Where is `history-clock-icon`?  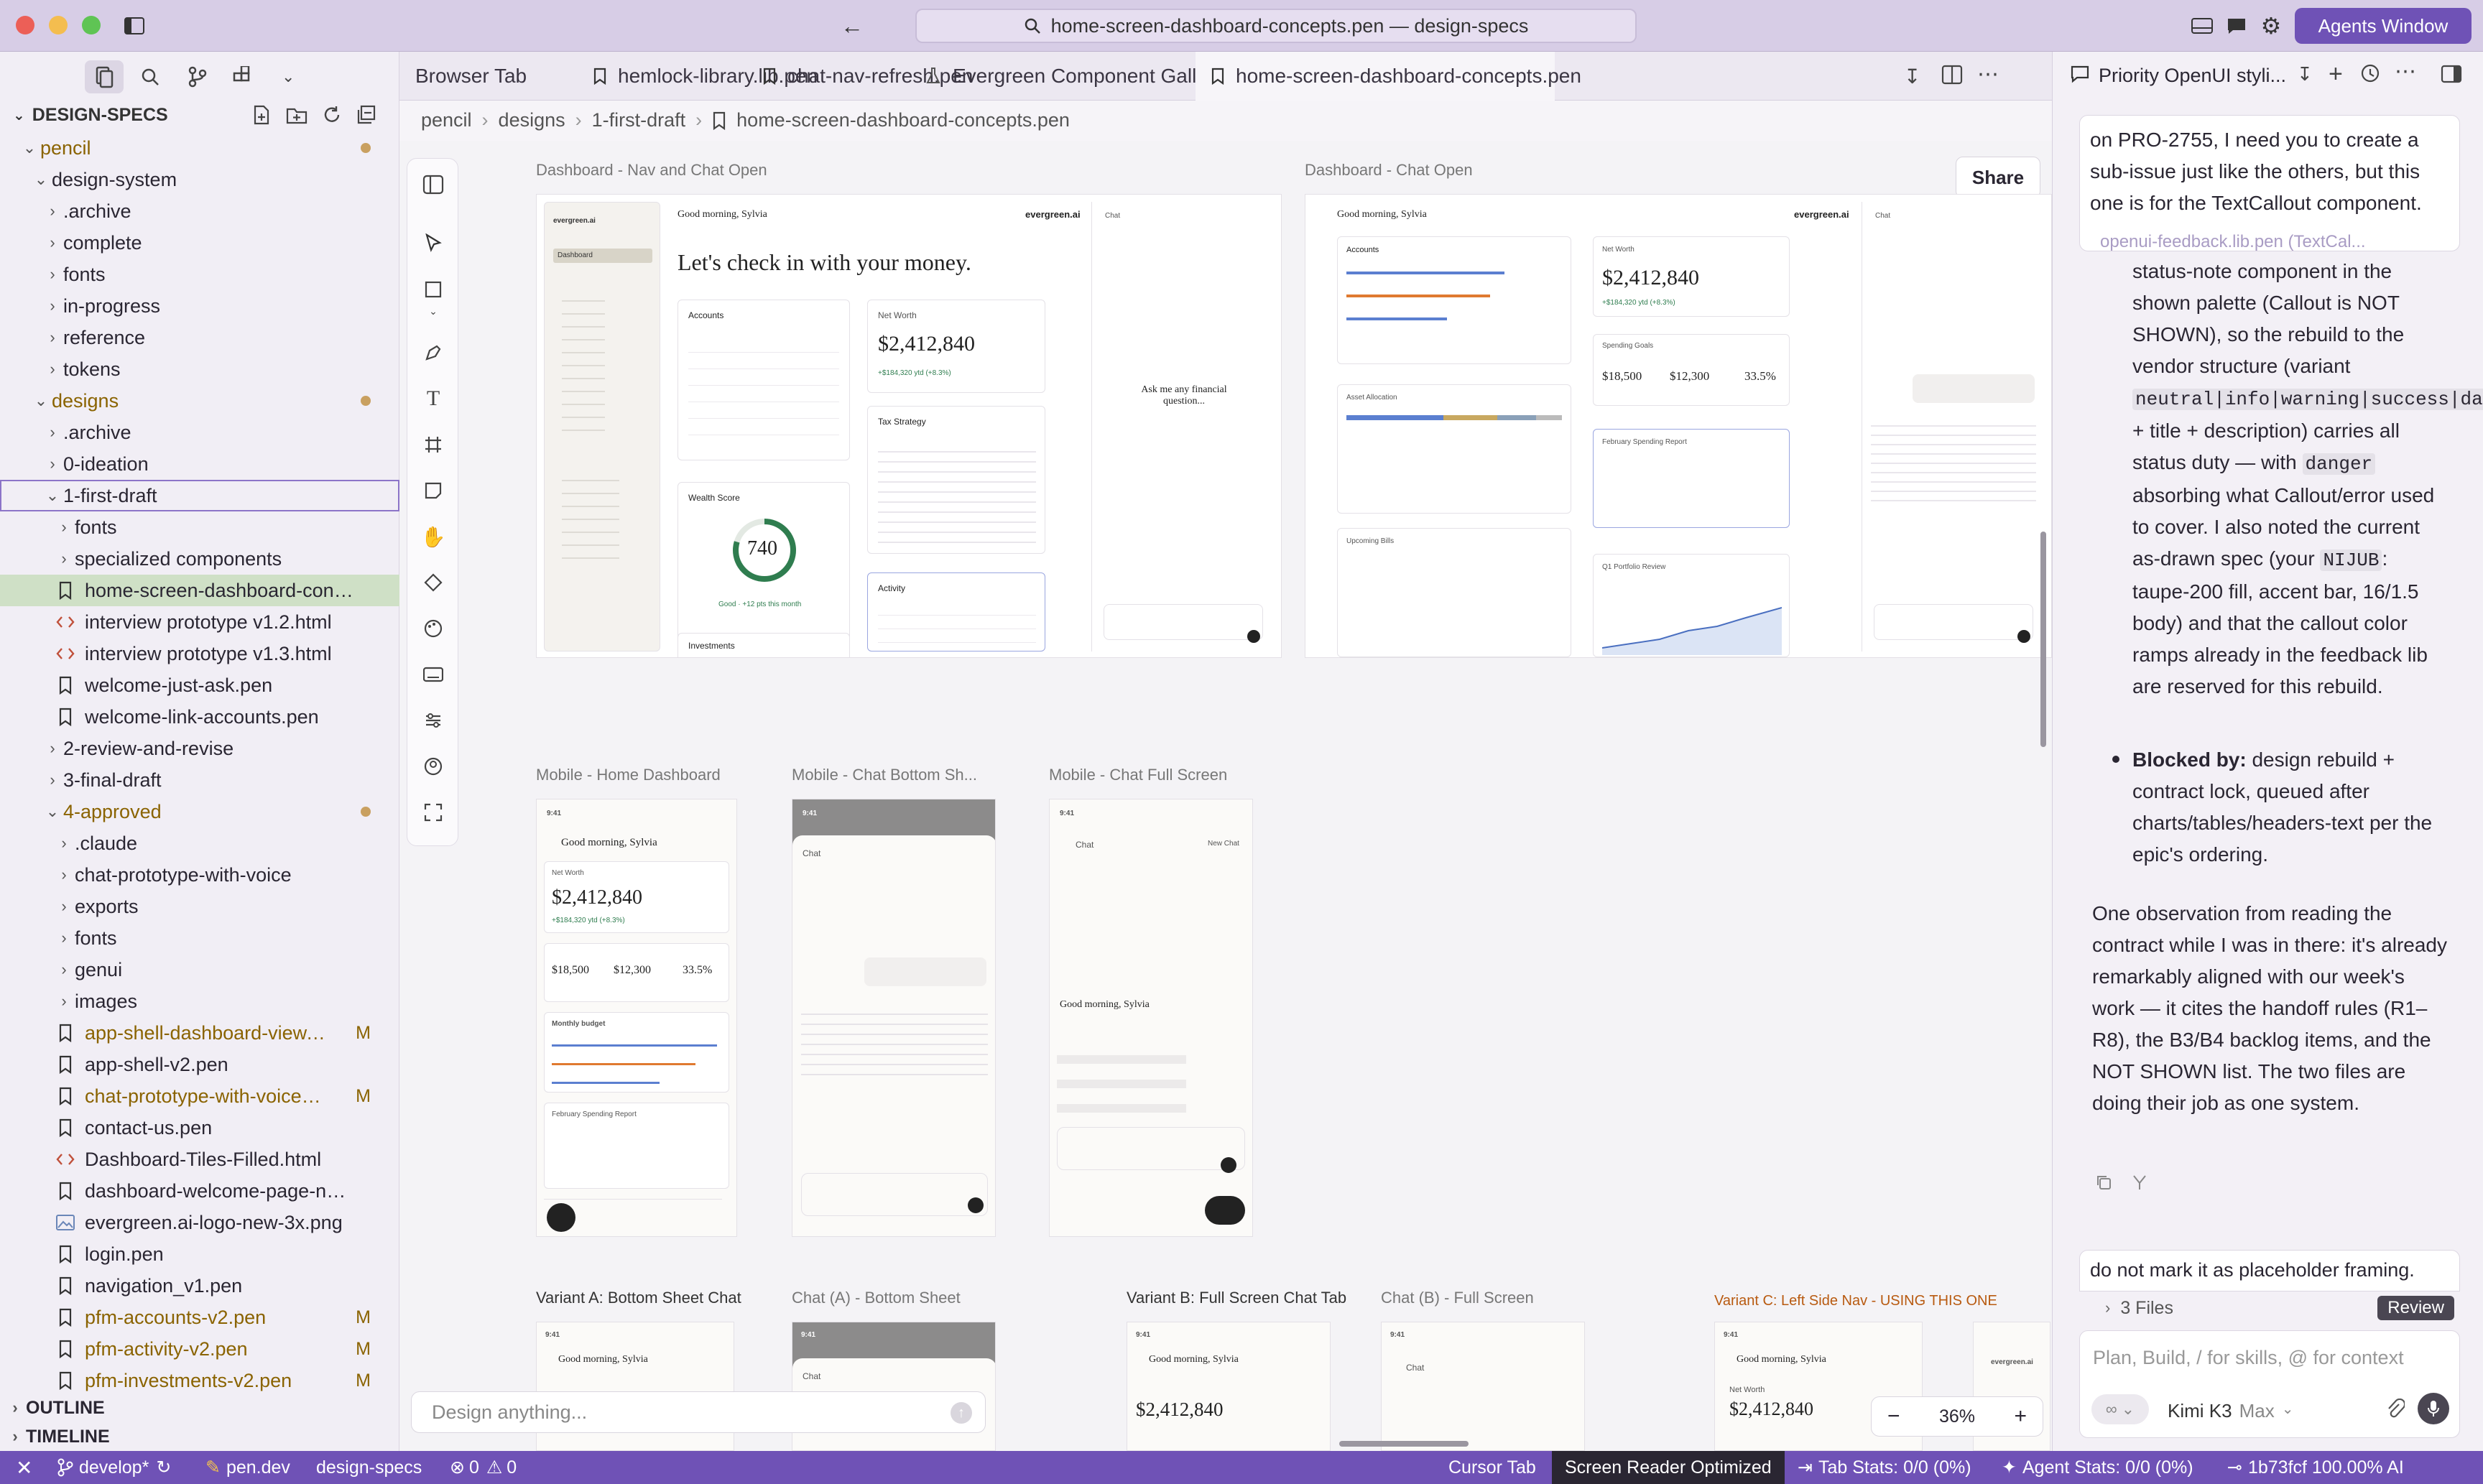 history-clock-icon is located at coordinates (2370, 73).